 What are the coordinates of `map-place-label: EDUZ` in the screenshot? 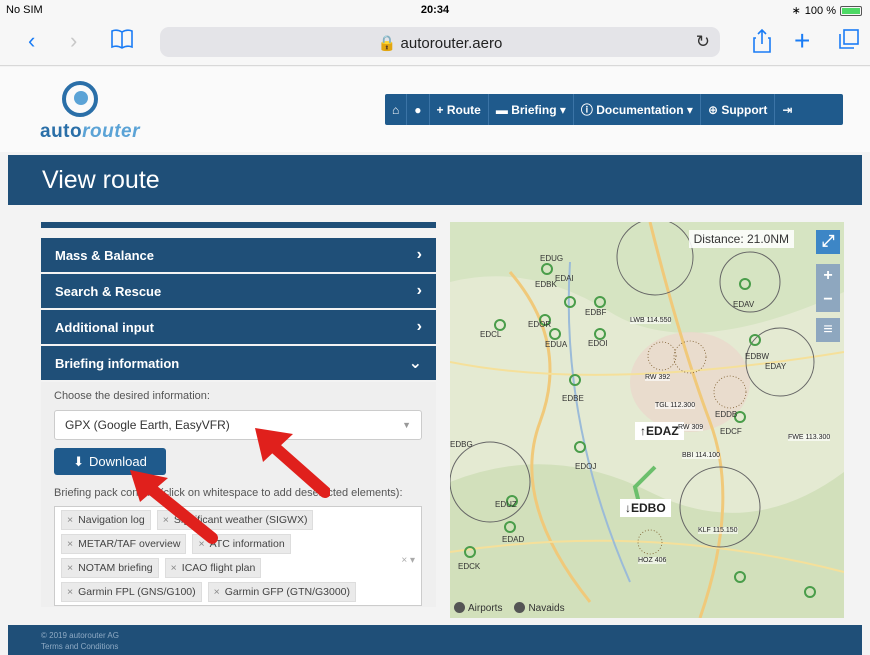 It's located at (506, 504).